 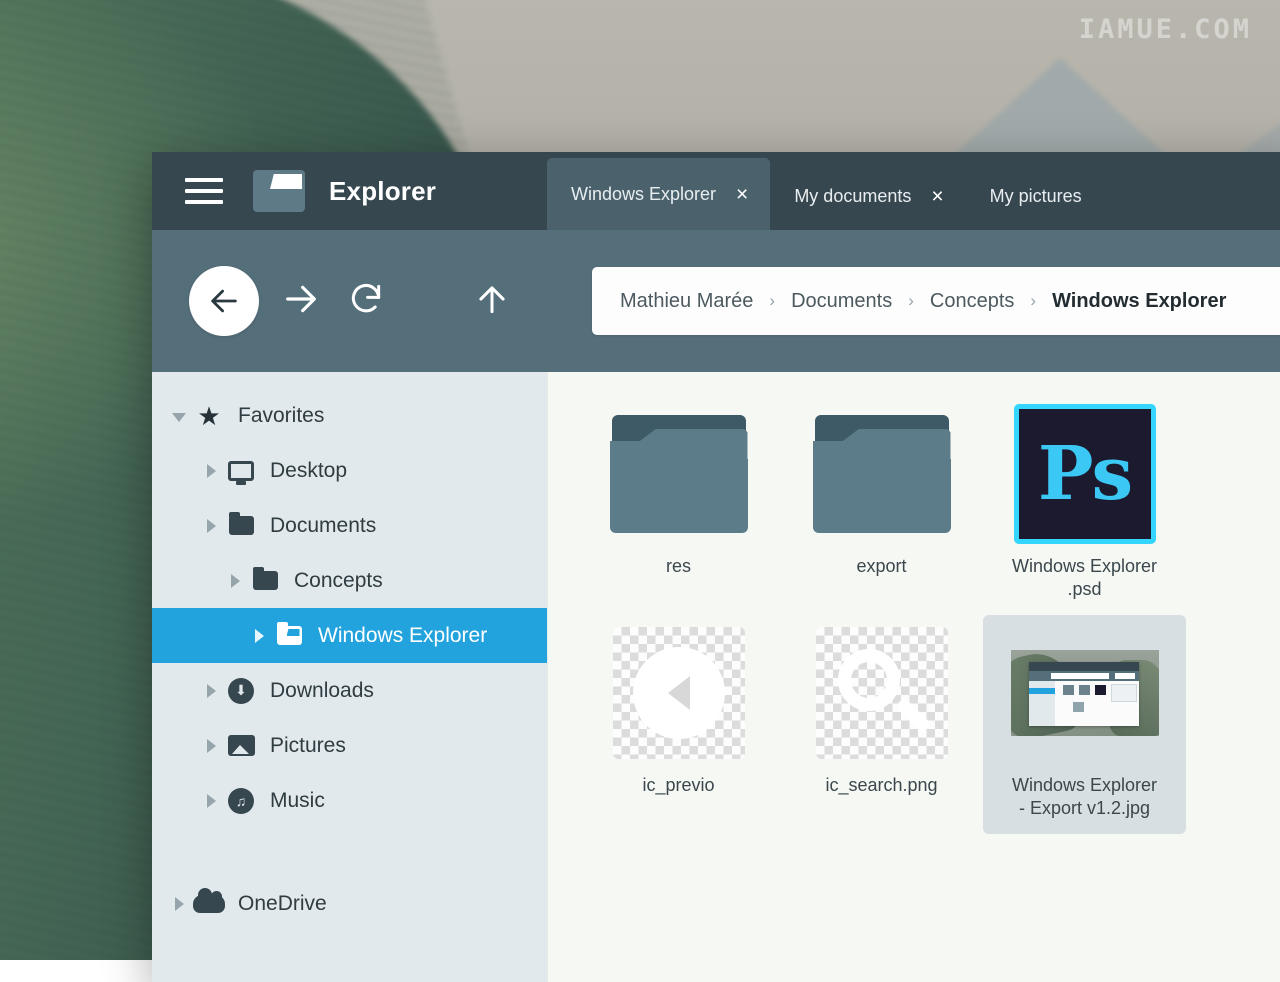 I want to click on sidebar-item-concepts: Concepts, so click(x=349, y=580).